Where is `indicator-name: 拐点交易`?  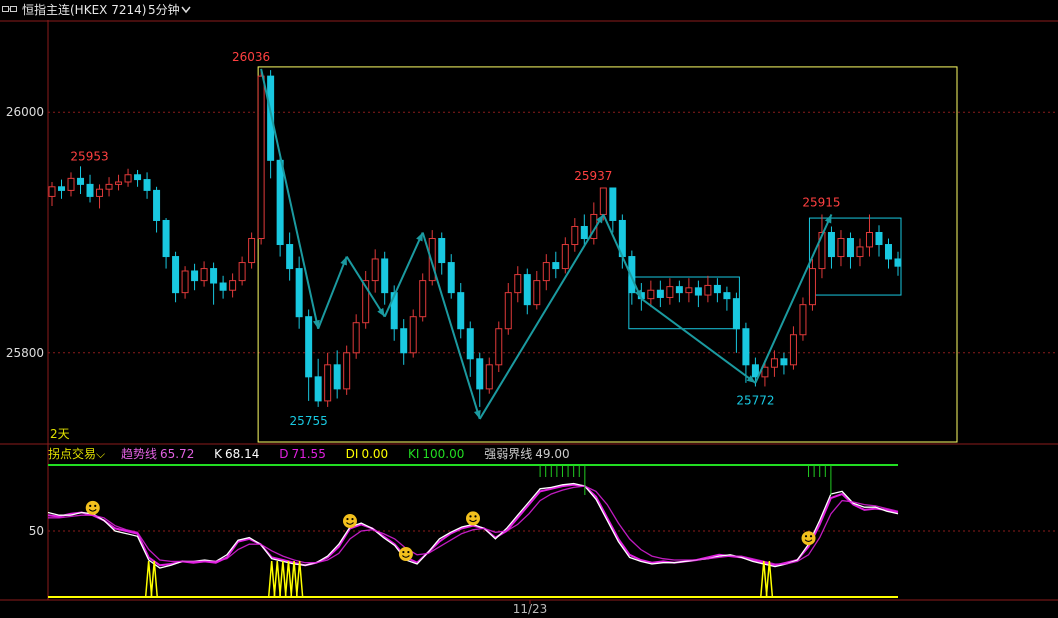
indicator-name: 拐点交易 is located at coordinates (72, 454).